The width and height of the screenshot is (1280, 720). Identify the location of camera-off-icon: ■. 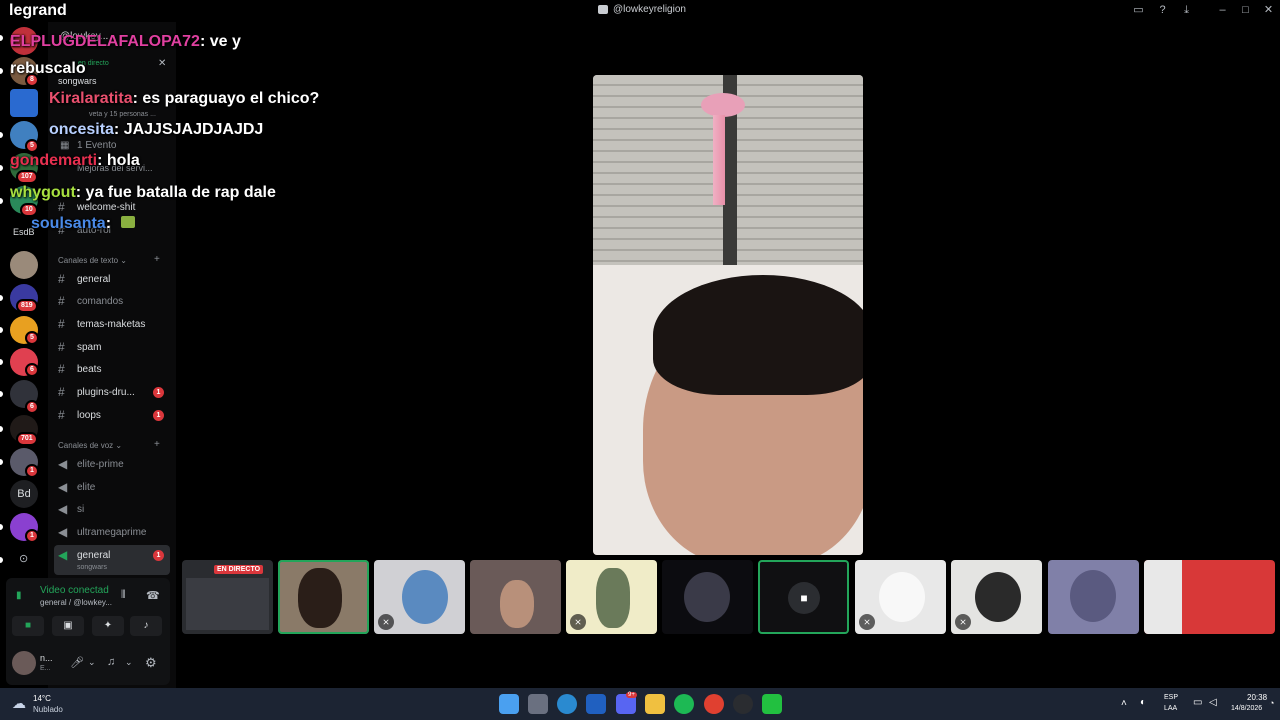
(804, 598).